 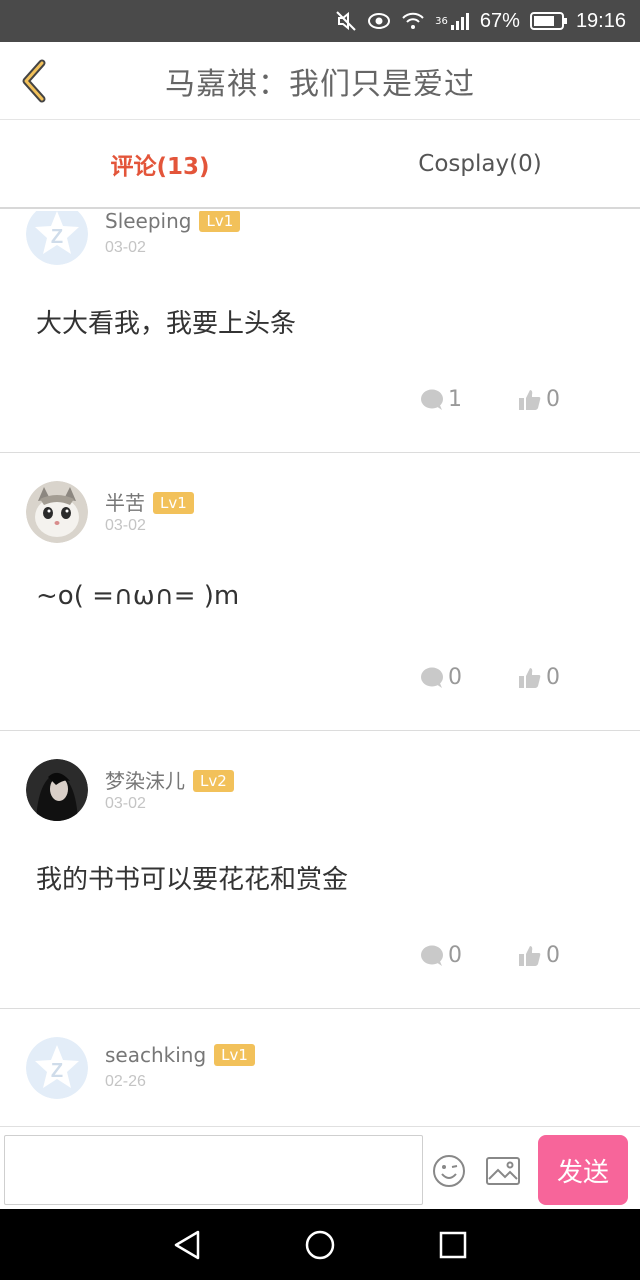 I want to click on nav-recents-button, so click(x=453, y=1245).